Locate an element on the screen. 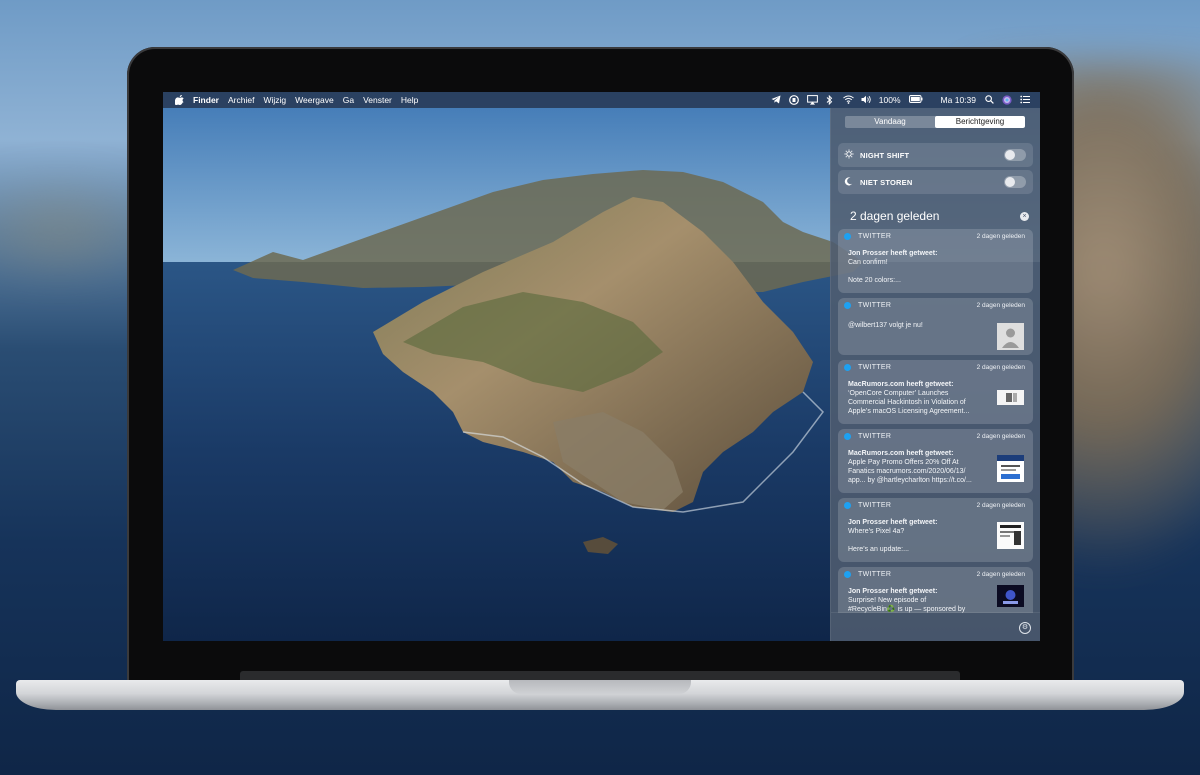 This screenshot has width=1200, height=775. notification-line: Commercial Hackintosh in Violation of is located at coordinates (907, 402).